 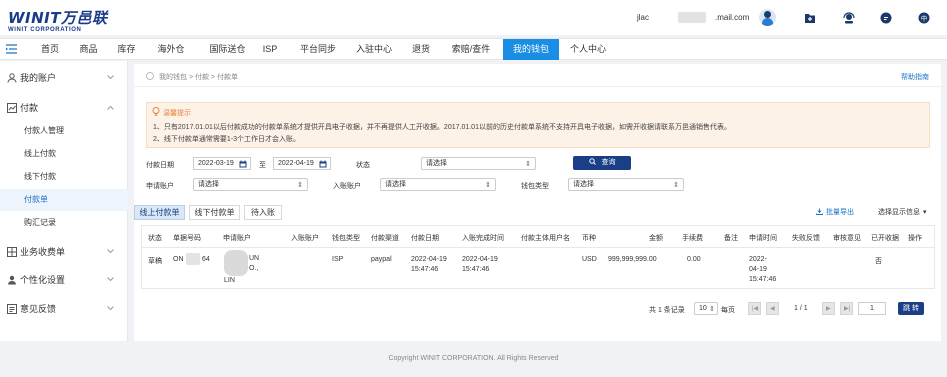 What do you see at coordinates (64, 131) in the screenshot?
I see `sidebar-item-payer-management: 付款人管理` at bounding box center [64, 131].